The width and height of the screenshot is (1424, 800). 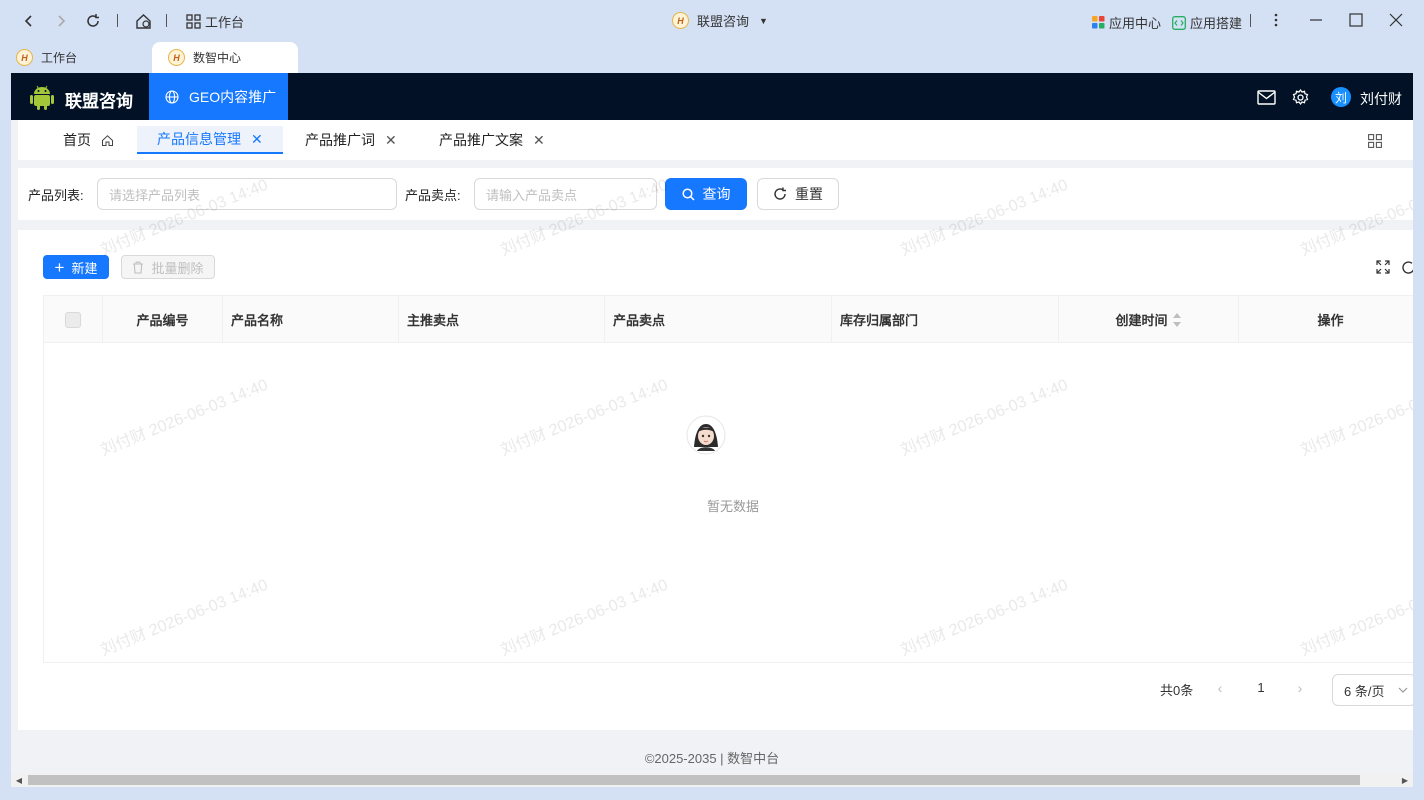 What do you see at coordinates (1300, 688) in the screenshot?
I see `next-page-icon: ›` at bounding box center [1300, 688].